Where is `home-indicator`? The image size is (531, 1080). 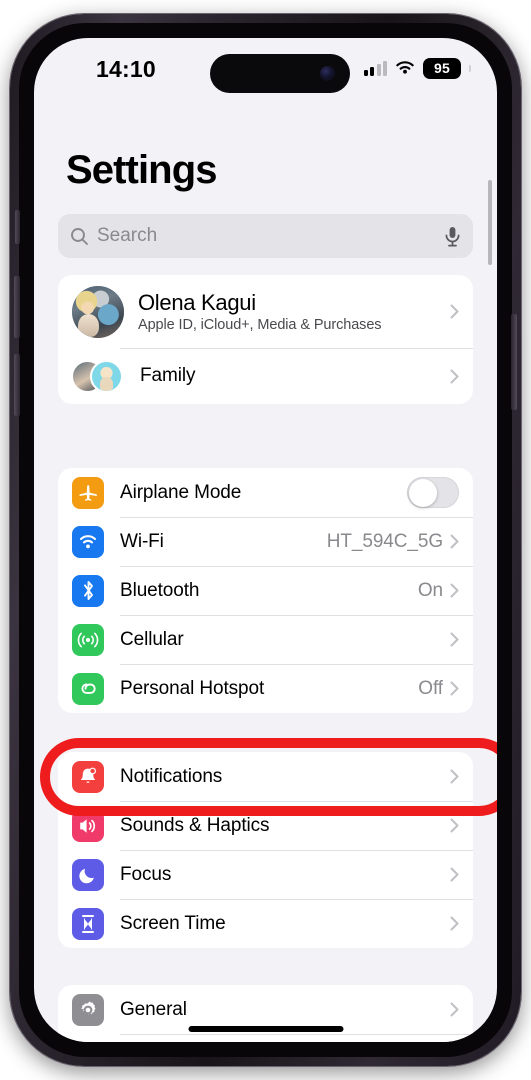 home-indicator is located at coordinates (265, 1029).